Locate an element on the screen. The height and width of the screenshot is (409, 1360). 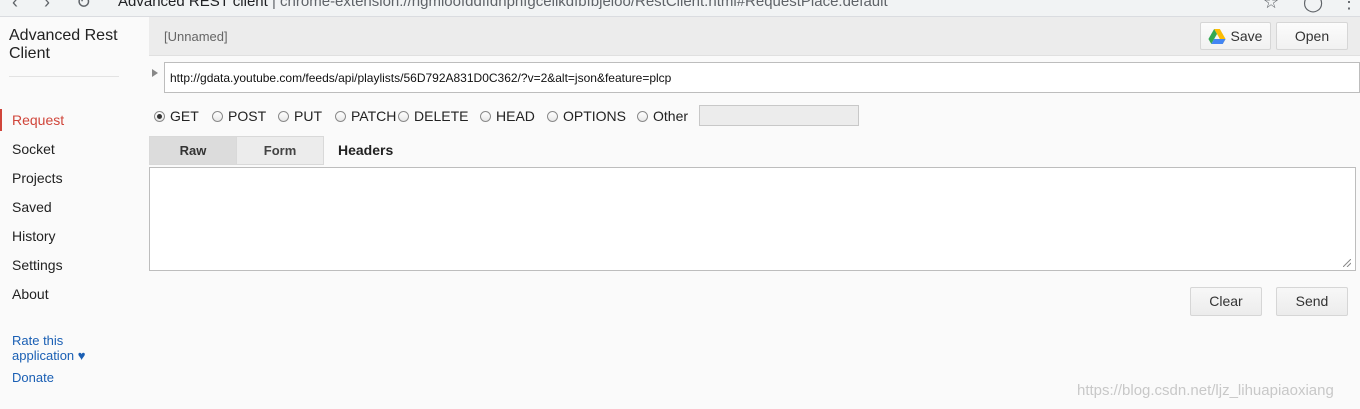
request-name: [Unnamed] is located at coordinates (196, 36).